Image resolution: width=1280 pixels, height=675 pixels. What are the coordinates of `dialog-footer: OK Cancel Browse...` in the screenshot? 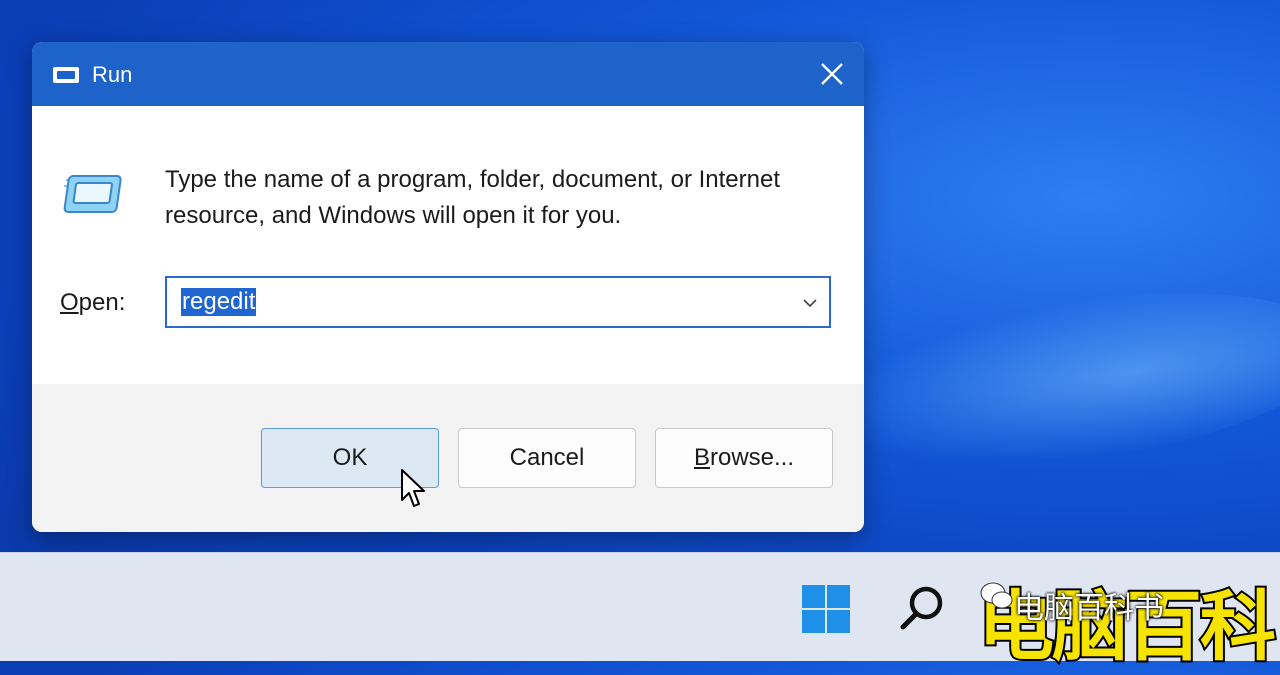 It's located at (448, 458).